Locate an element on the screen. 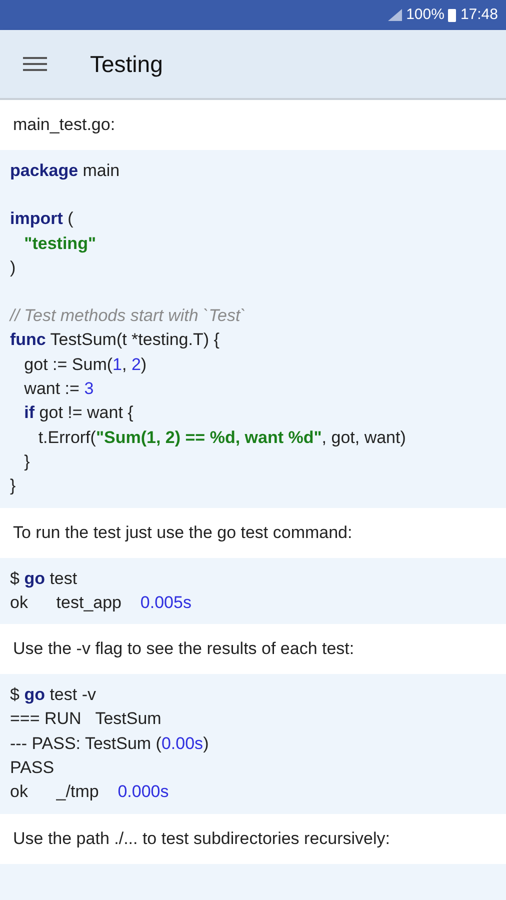 The width and height of the screenshot is (506, 900). description-text: To run the test just use the go test command: is located at coordinates (182, 533).